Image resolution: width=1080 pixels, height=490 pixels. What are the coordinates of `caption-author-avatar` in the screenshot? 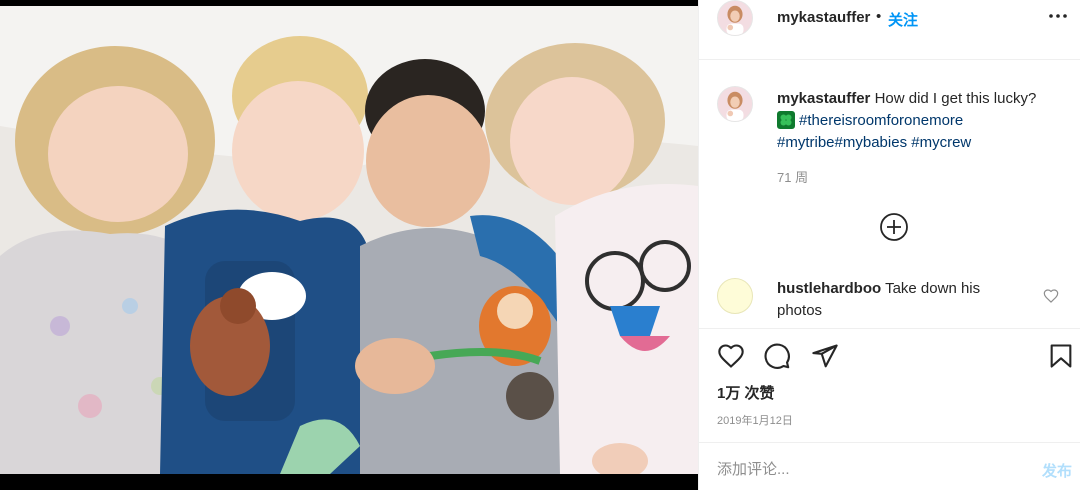 It's located at (735, 104).